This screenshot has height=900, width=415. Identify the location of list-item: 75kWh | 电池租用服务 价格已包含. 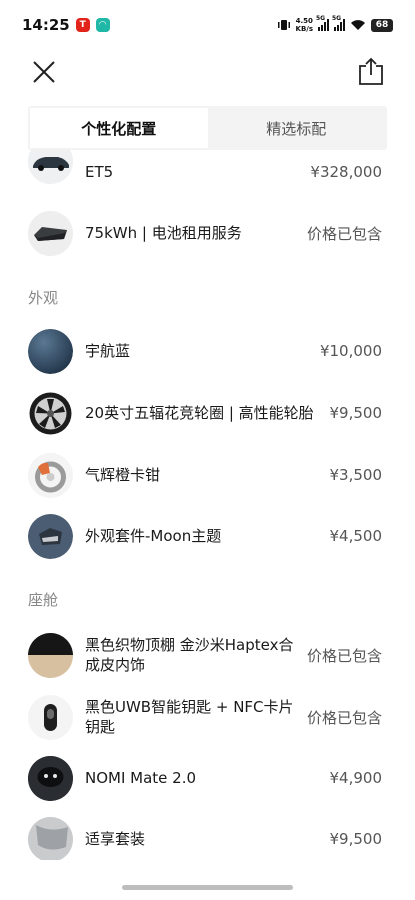
(207, 233).